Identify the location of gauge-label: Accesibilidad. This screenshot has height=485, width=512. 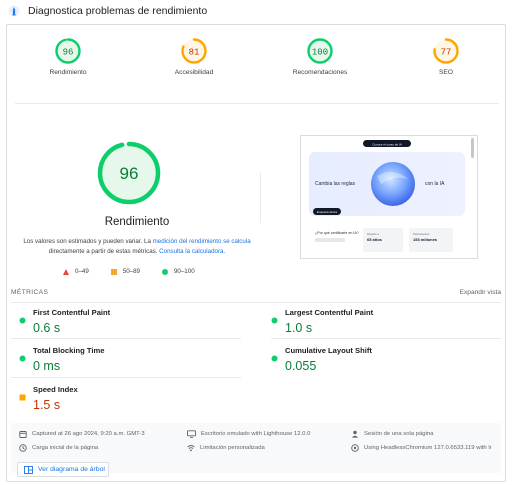
(194, 72).